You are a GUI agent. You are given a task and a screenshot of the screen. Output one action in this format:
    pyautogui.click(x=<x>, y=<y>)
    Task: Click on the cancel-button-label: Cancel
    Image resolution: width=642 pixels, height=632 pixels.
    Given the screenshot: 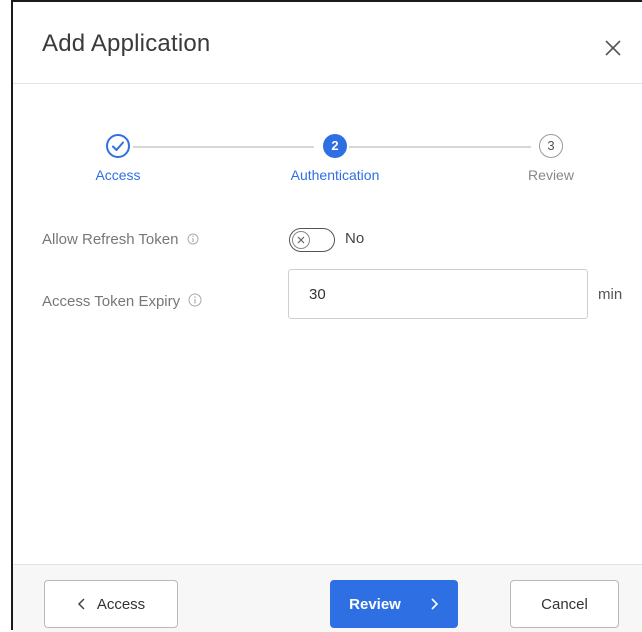 What is the action you would take?
    pyautogui.click(x=564, y=604)
    